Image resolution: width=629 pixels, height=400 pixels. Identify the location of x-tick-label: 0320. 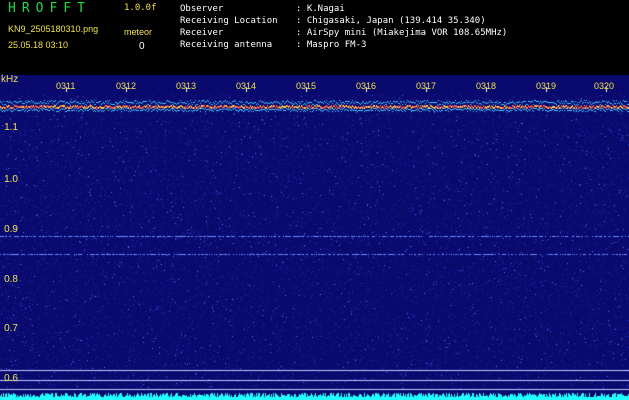
(604, 86).